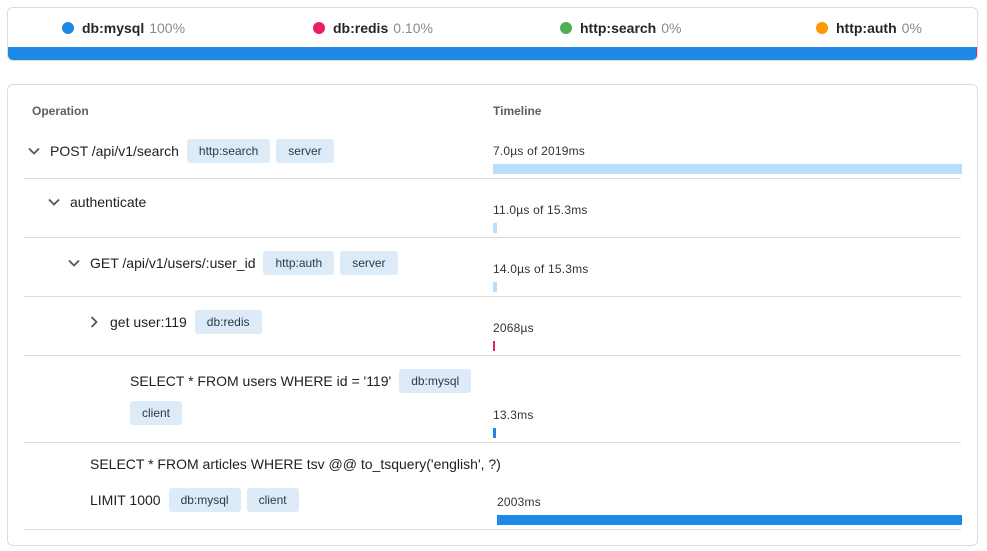 The height and width of the screenshot is (551, 987). Describe the element at coordinates (114, 151) in the screenshot. I see `span-operation-name: POST /api/v1/search` at that location.